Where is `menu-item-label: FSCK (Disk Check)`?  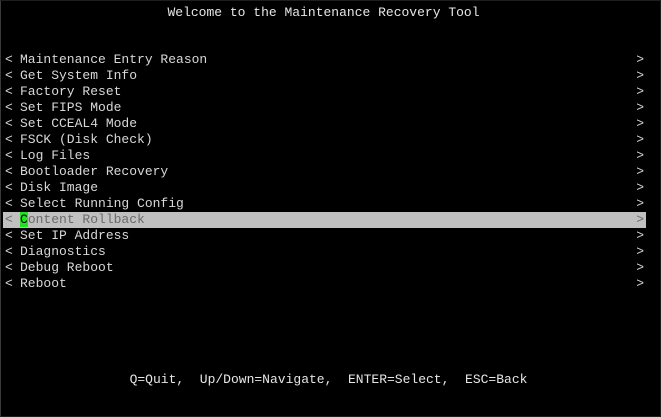 menu-item-label: FSCK (Disk Check) is located at coordinates (86, 139).